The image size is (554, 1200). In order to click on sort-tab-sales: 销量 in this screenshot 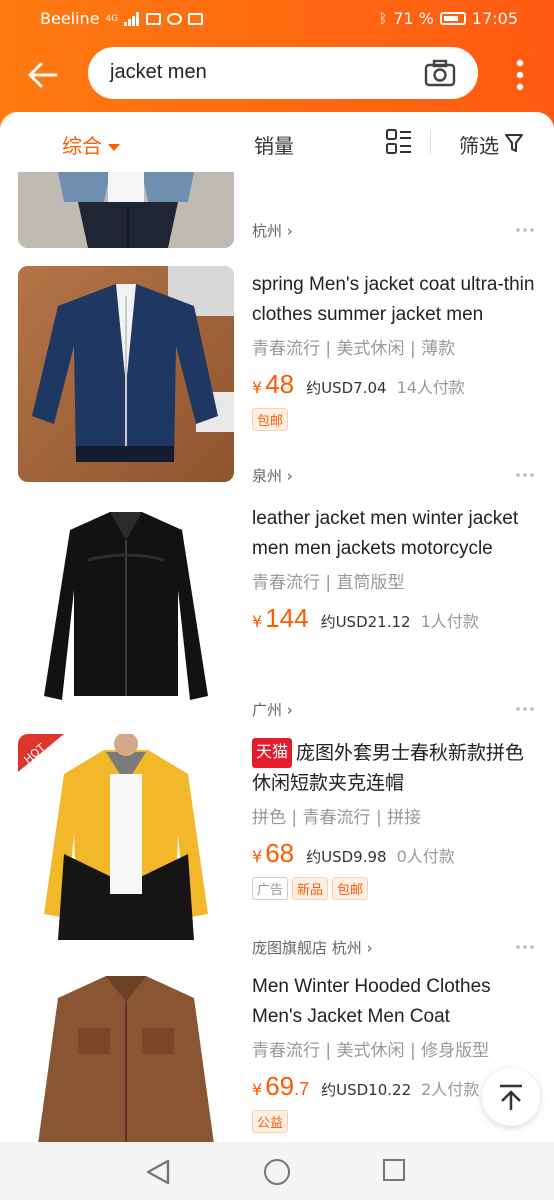, I will do `click(274, 144)`.